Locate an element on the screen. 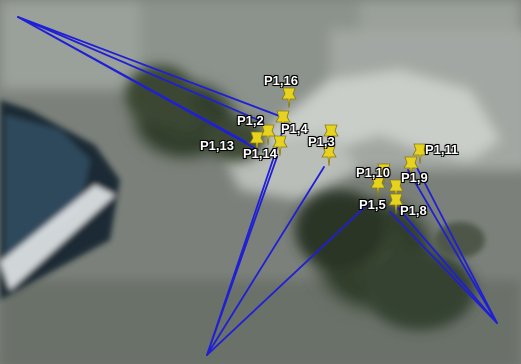  marker-label-p1-3: P1,3 is located at coordinates (321, 142).